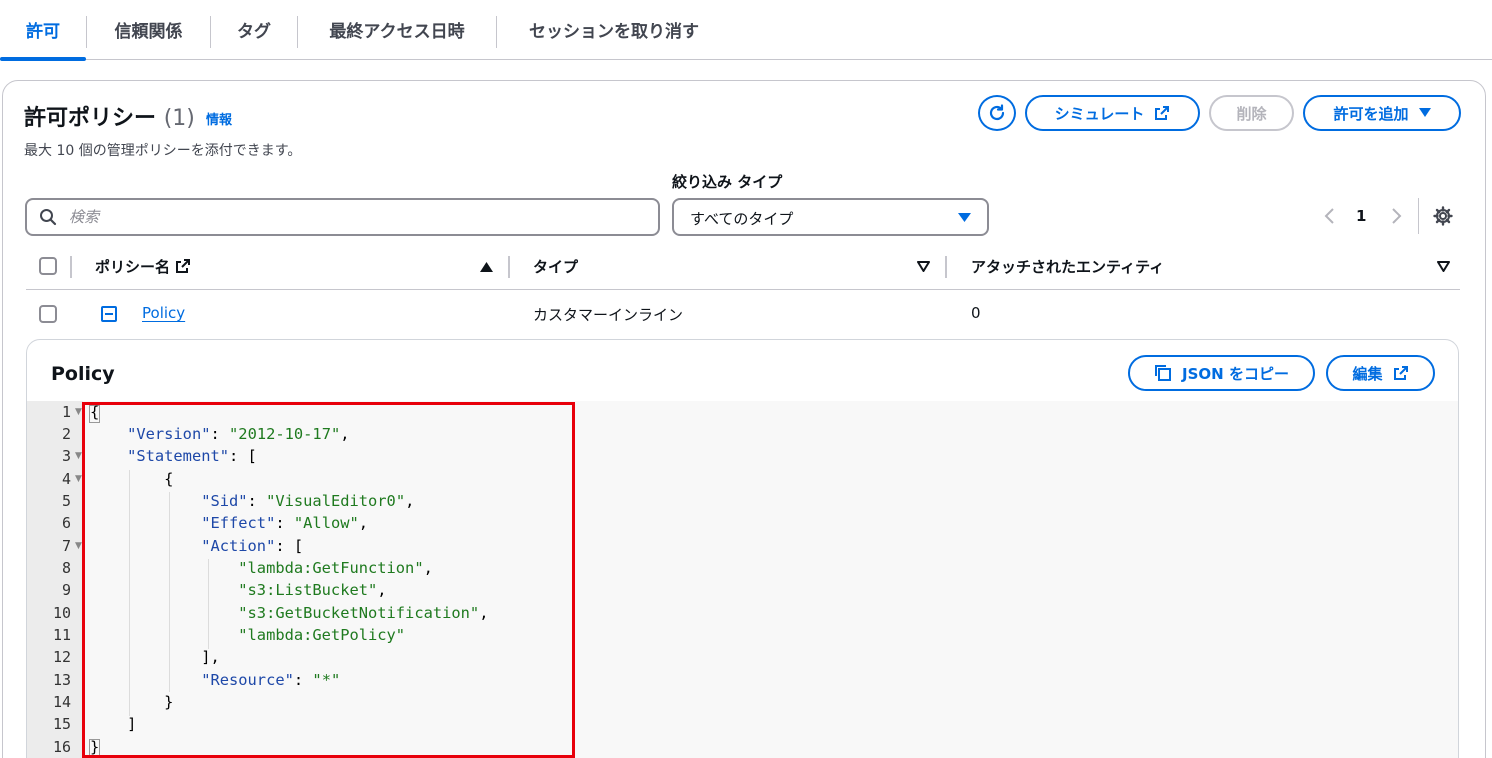  I want to click on json-string: "s3:GetBucketNotification", so click(359, 613).